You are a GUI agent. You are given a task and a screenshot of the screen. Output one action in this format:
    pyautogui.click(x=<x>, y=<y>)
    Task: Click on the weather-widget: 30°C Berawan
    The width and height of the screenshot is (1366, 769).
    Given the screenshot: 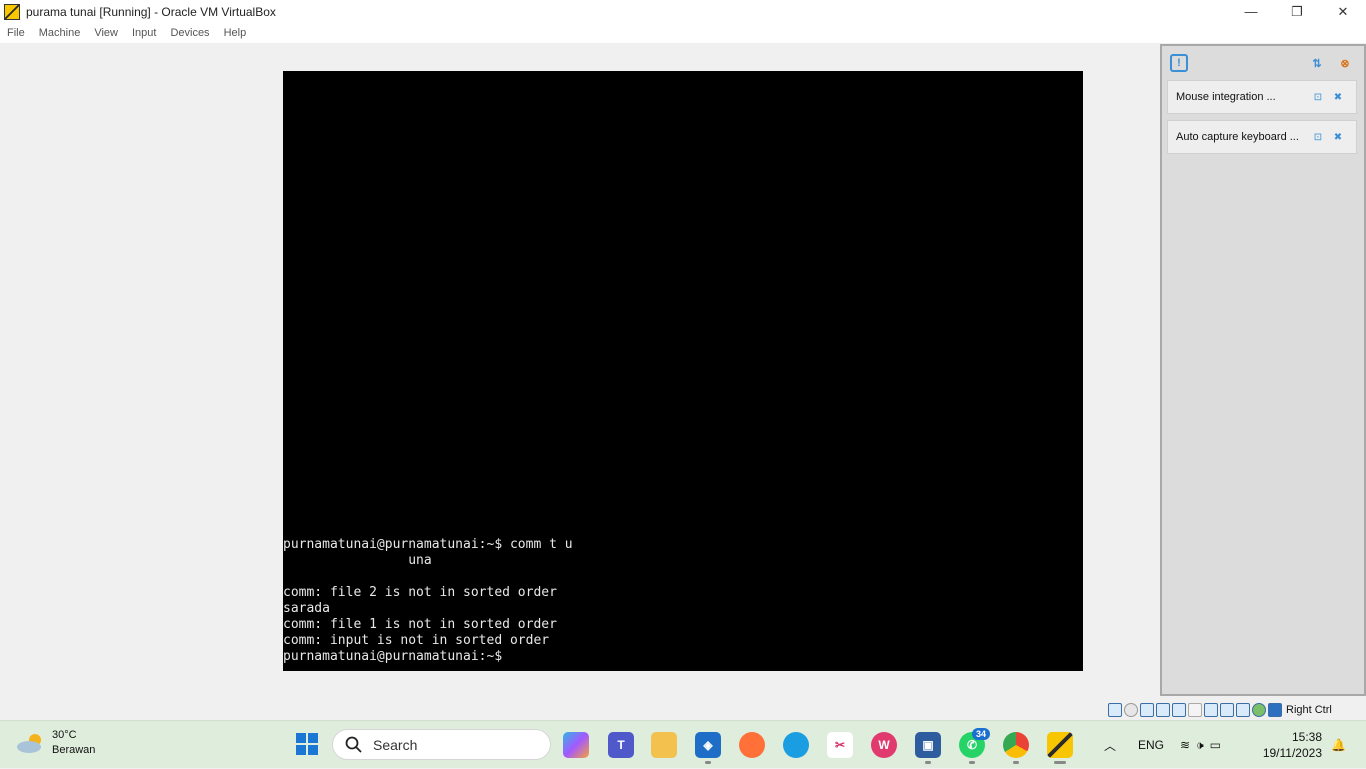 What is the action you would take?
    pyautogui.click(x=55, y=743)
    